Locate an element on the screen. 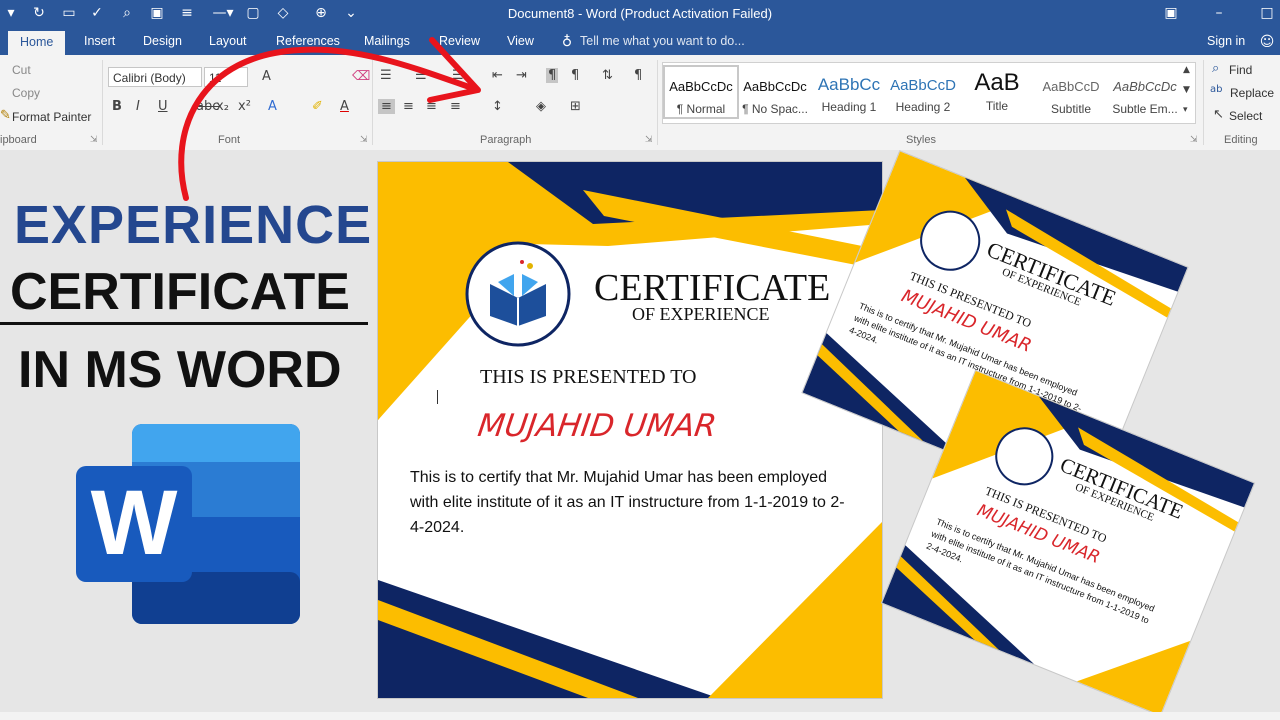 This screenshot has height=720, width=1280. shading-icon: ◈ is located at coordinates (541, 106).